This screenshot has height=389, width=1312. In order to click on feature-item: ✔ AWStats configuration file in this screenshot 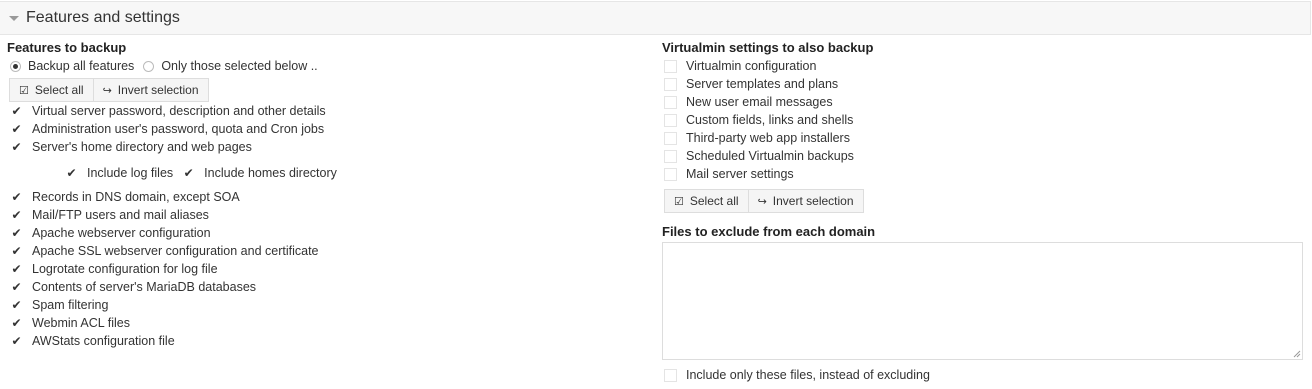, I will do `click(92, 341)`.